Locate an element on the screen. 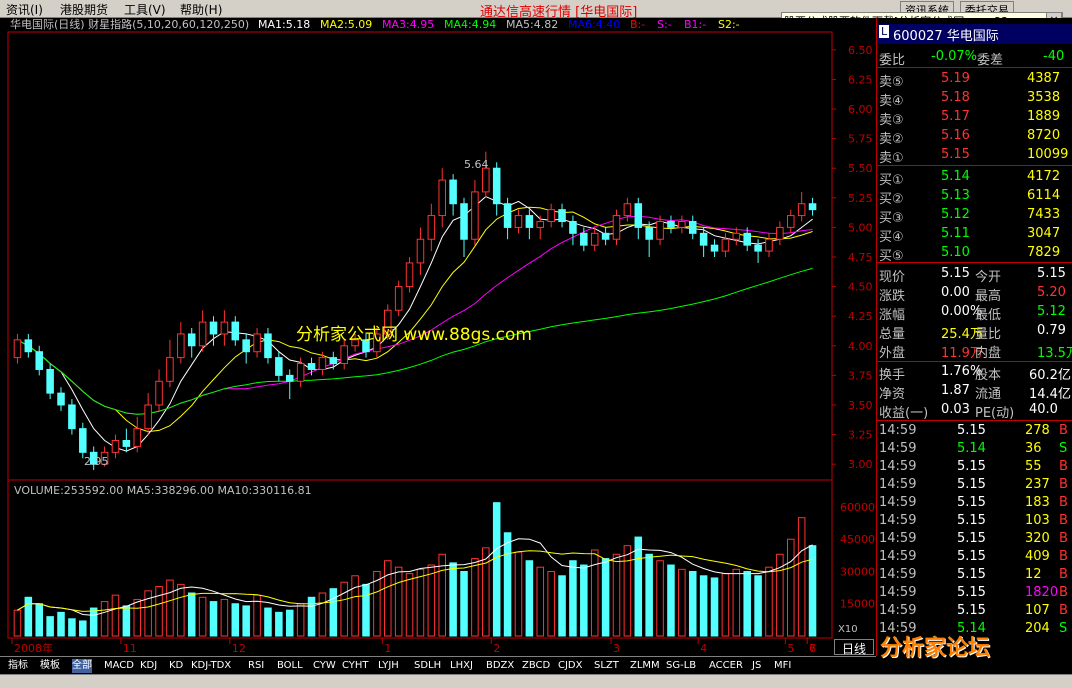 The height and width of the screenshot is (688, 1072). menu-help: 帮助(H) is located at coordinates (201, 9).